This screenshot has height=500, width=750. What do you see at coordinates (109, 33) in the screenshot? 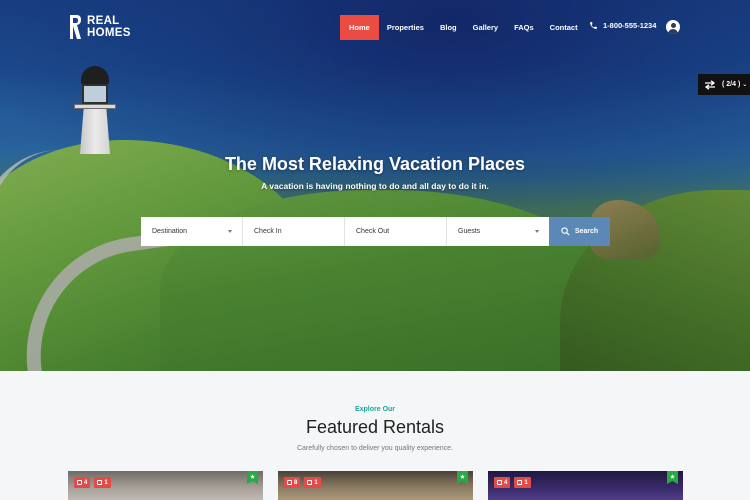
I see `logo-text-line2: HOMES` at bounding box center [109, 33].